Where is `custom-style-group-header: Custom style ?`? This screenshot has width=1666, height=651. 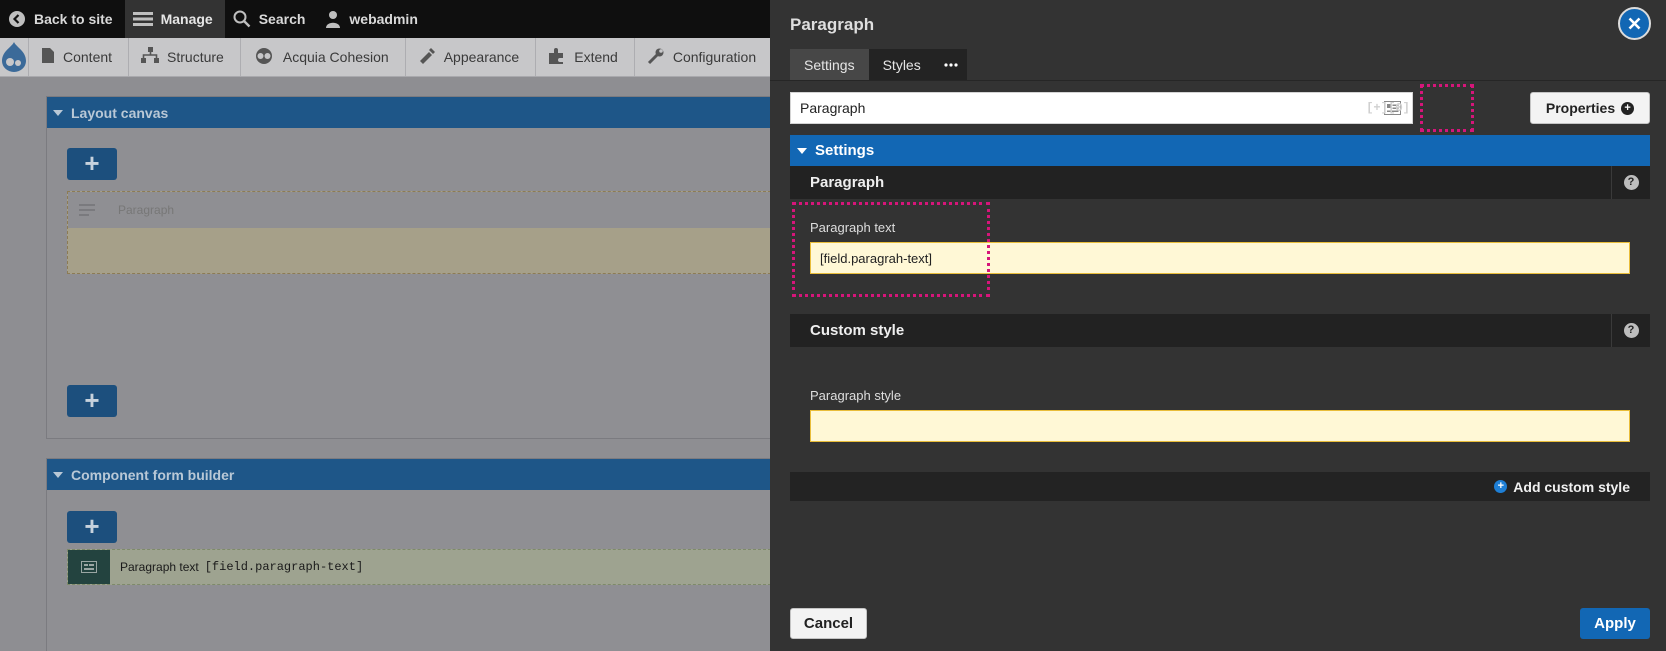 custom-style-group-header: Custom style ? is located at coordinates (1220, 330).